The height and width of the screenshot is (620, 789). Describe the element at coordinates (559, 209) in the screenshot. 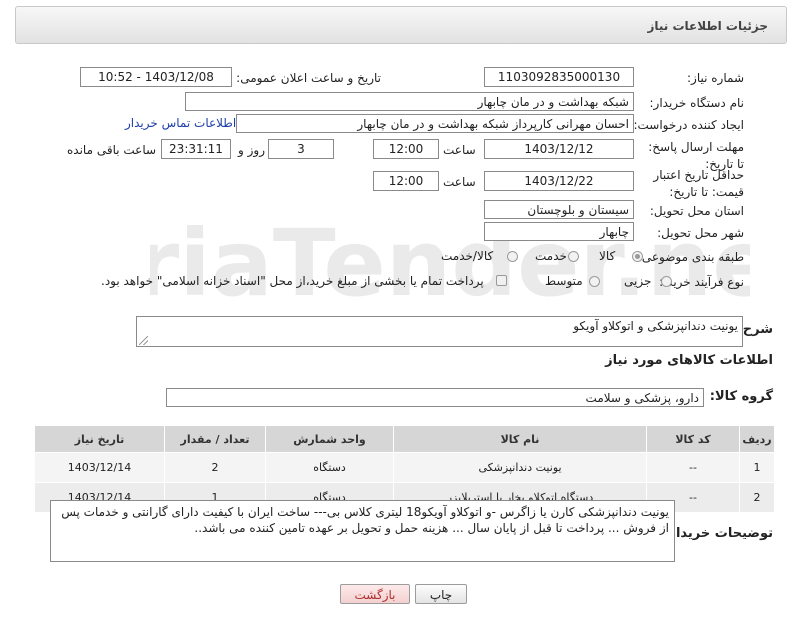

I see `province-field: سیستان و بلوچستان` at that location.